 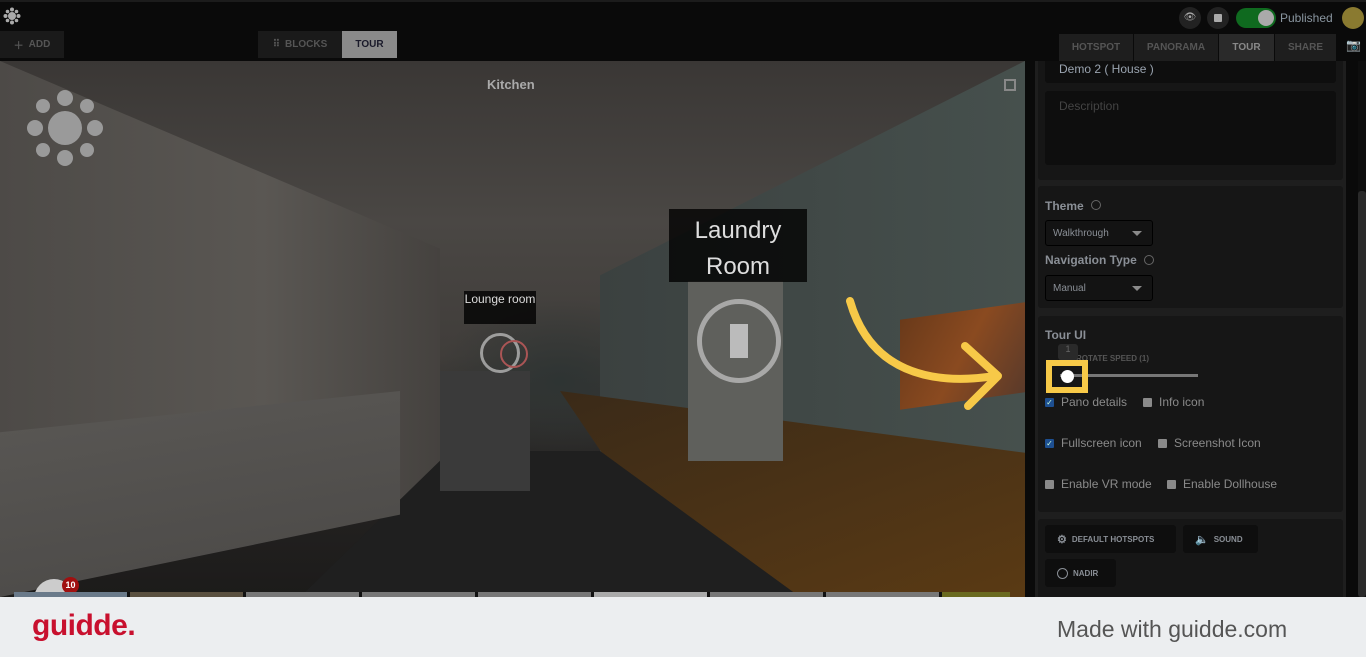 I want to click on checkbox-dollhouse: Enable Dollhouse, so click(x=1222, y=484).